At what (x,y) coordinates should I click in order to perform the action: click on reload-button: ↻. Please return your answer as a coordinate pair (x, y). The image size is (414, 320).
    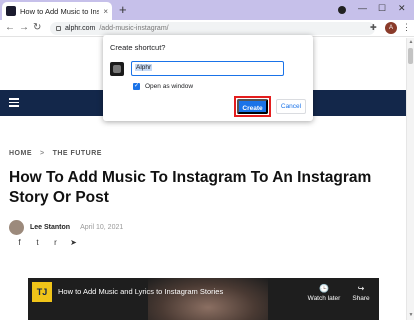
    Looking at the image, I should click on (37, 28).